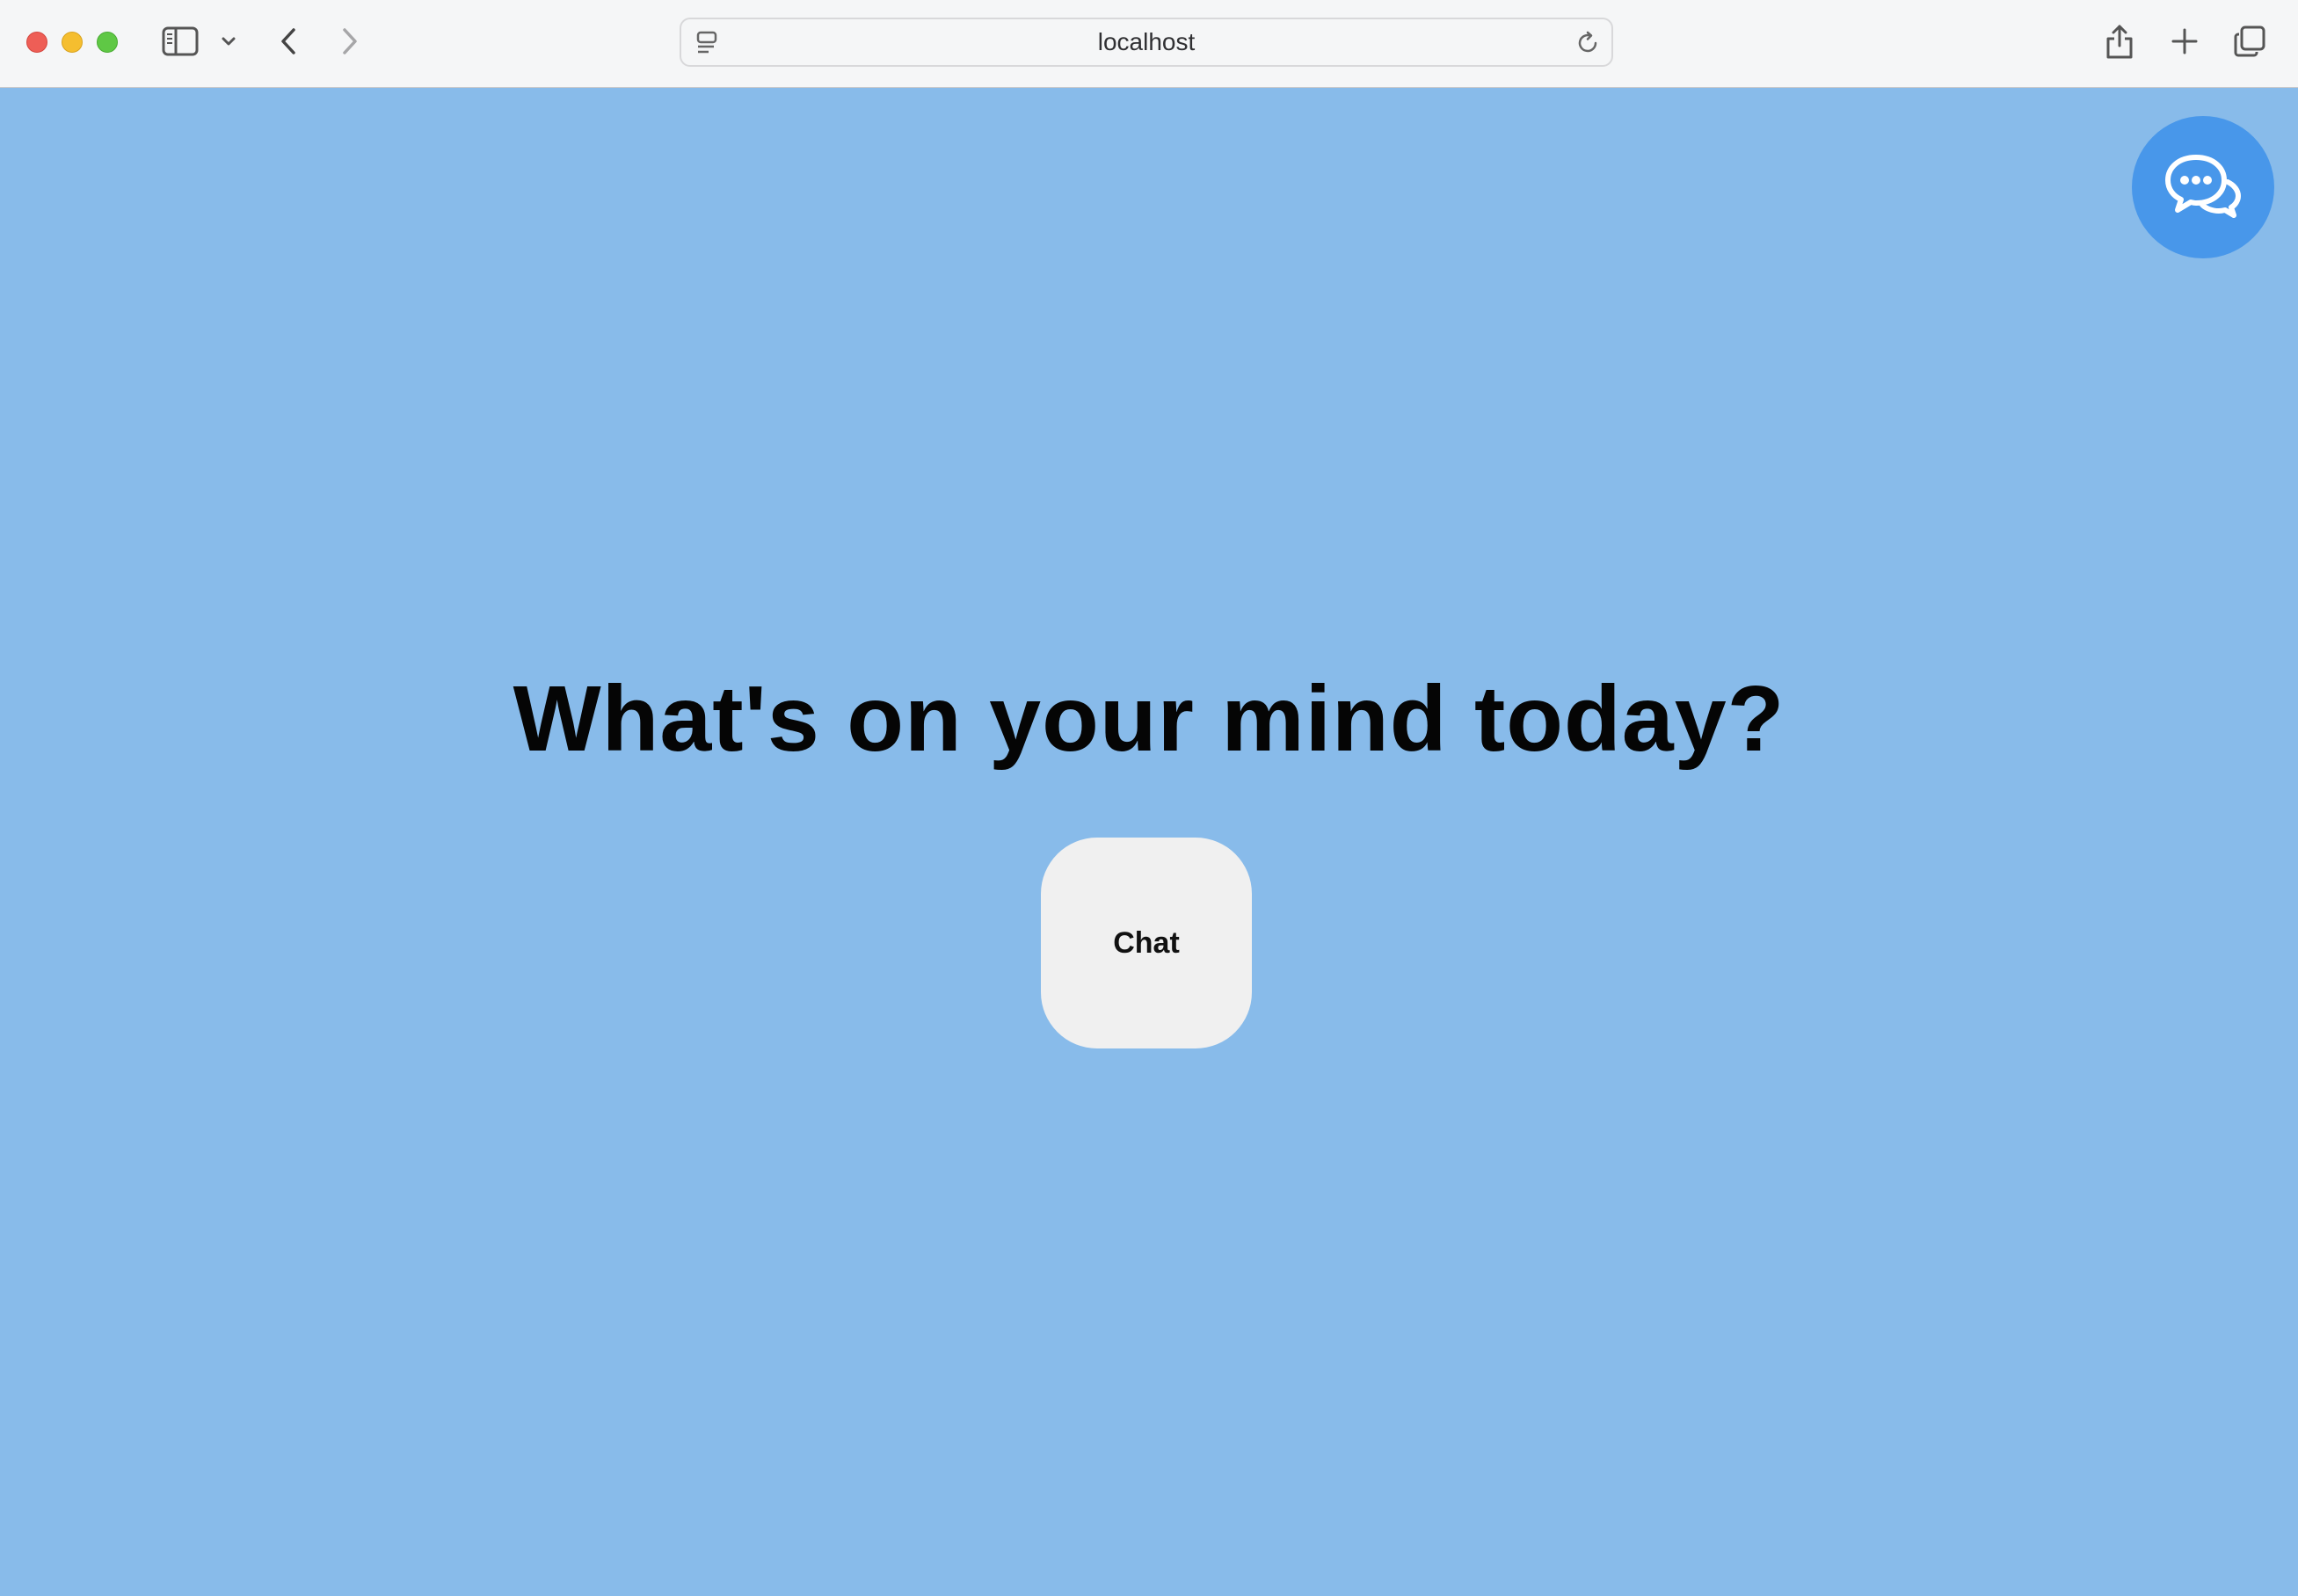  What do you see at coordinates (180, 41) in the screenshot?
I see `sidebar-toggle-icon` at bounding box center [180, 41].